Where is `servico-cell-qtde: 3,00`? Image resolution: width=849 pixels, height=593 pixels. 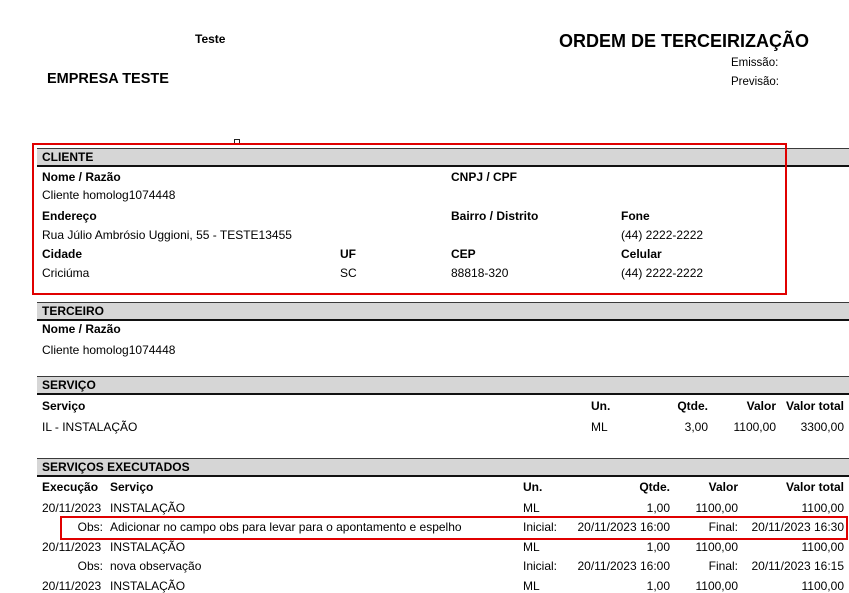
servico-cell-qtde: 3,00 is located at coordinates (696, 427).